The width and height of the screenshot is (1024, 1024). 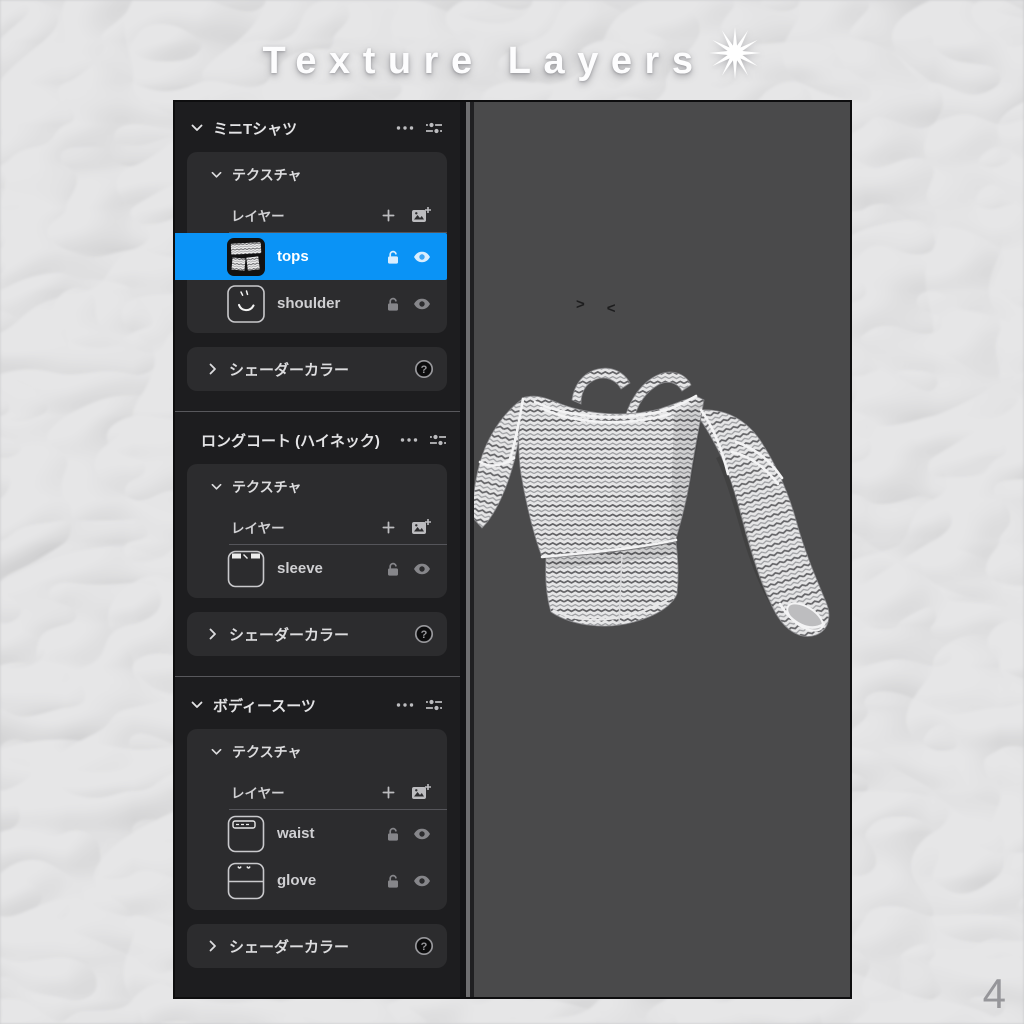 I want to click on garment-3d-model, so click(x=652, y=502).